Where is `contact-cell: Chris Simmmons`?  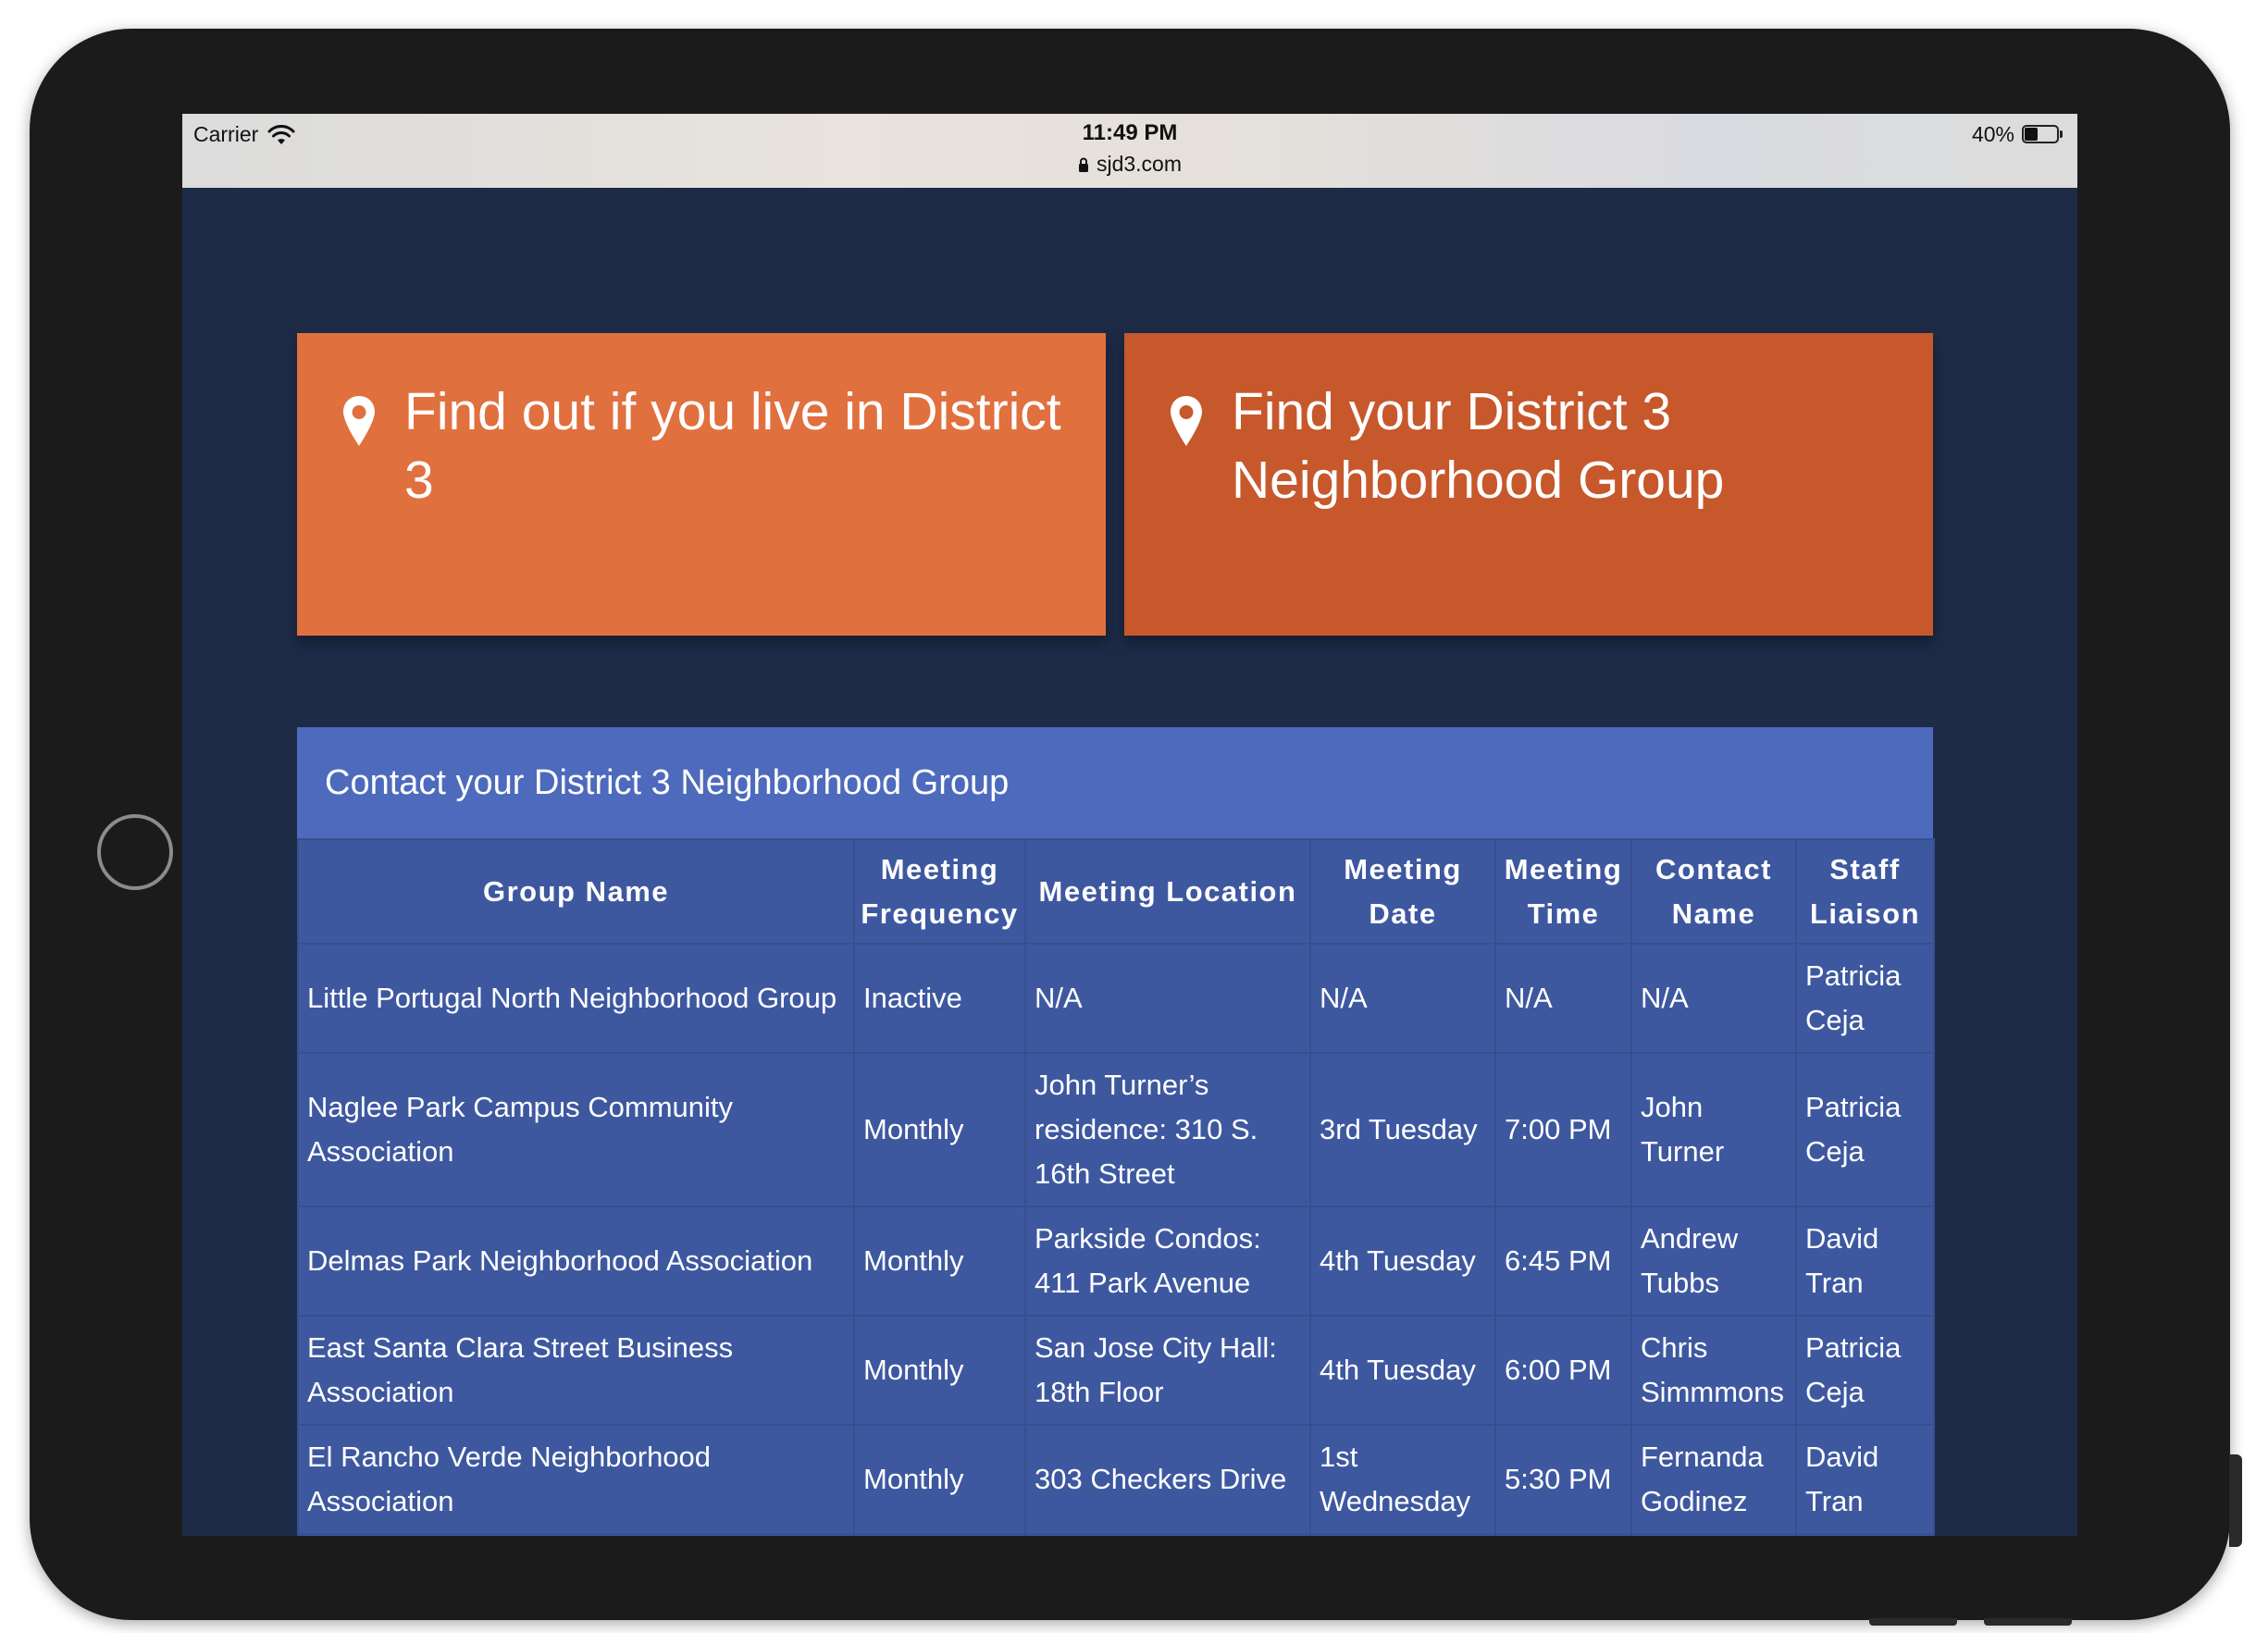
contact-cell: Chris Simmmons is located at coordinates (1713, 1370).